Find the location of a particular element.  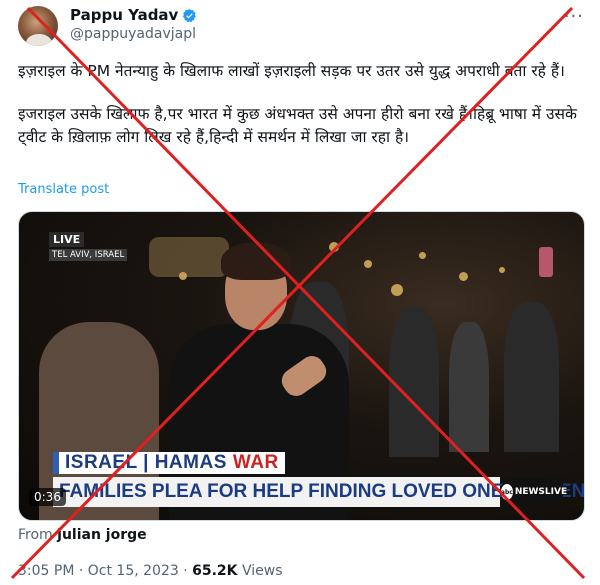

abc-news-live-logo: abc NEWSLIVE is located at coordinates (533, 492).